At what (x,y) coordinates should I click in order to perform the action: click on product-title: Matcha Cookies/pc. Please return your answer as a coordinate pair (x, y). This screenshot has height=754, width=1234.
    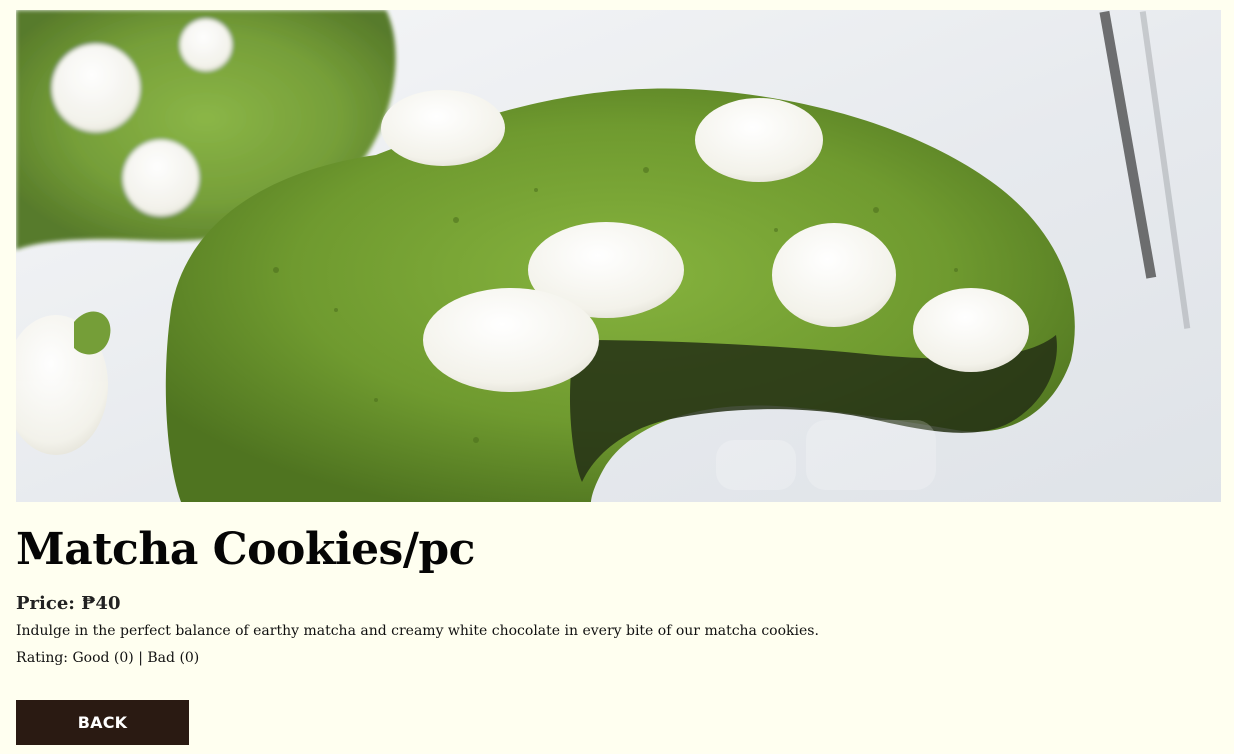
    Looking at the image, I should click on (245, 549).